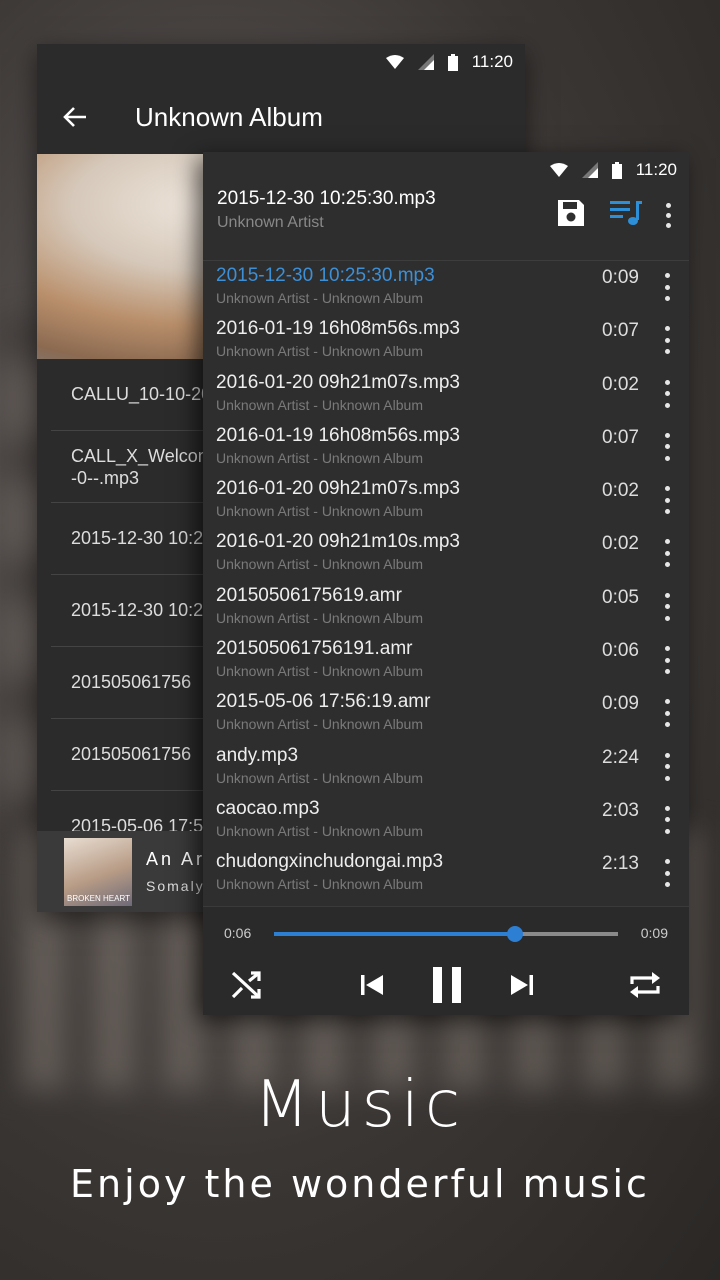  Describe the element at coordinates (620, 651) in the screenshot. I see `track-duration: 0:06` at that location.